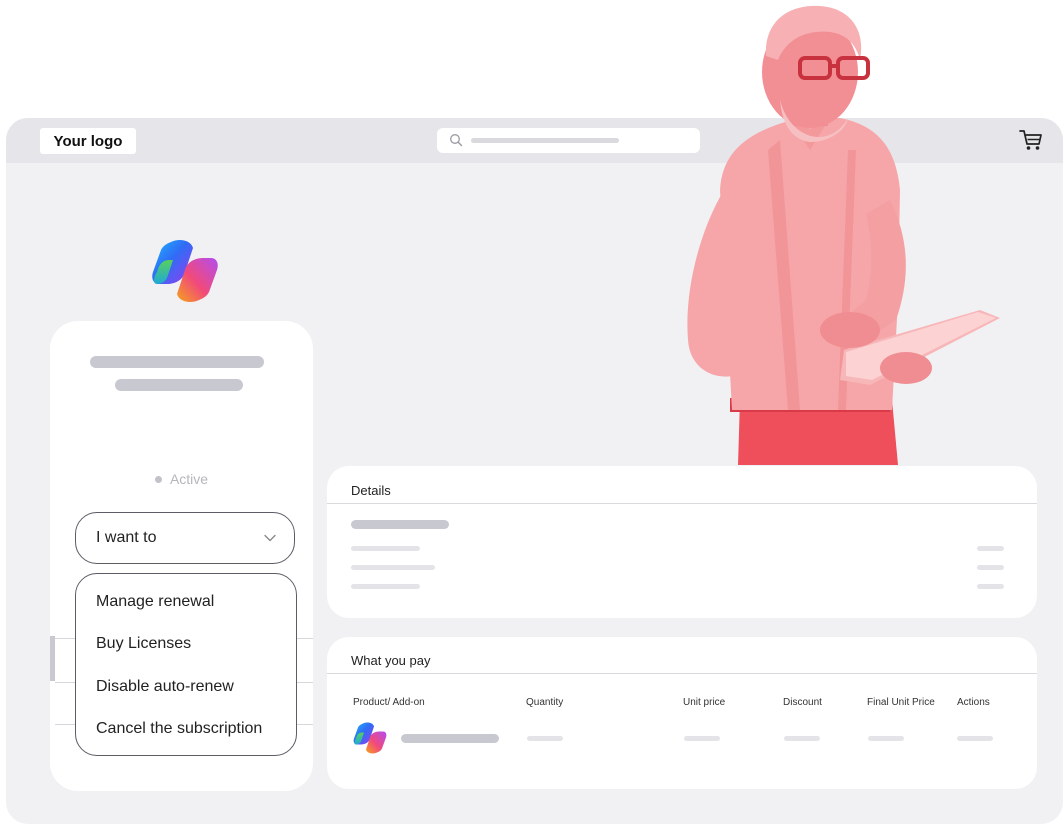 This screenshot has width=1063, height=826. Describe the element at coordinates (702, 738) in the screenshot. I see `placeholder-unit-price` at that location.